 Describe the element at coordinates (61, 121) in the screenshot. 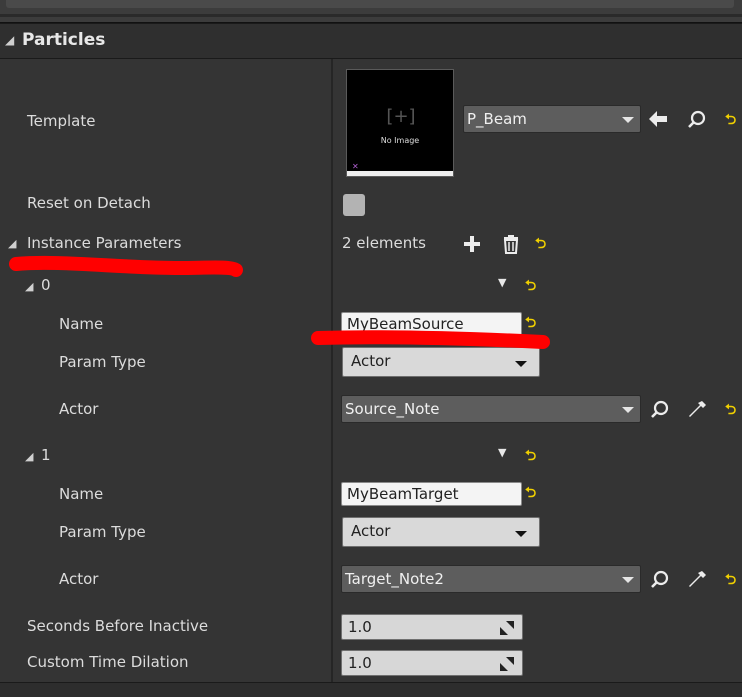

I see `template-label: Template` at that location.